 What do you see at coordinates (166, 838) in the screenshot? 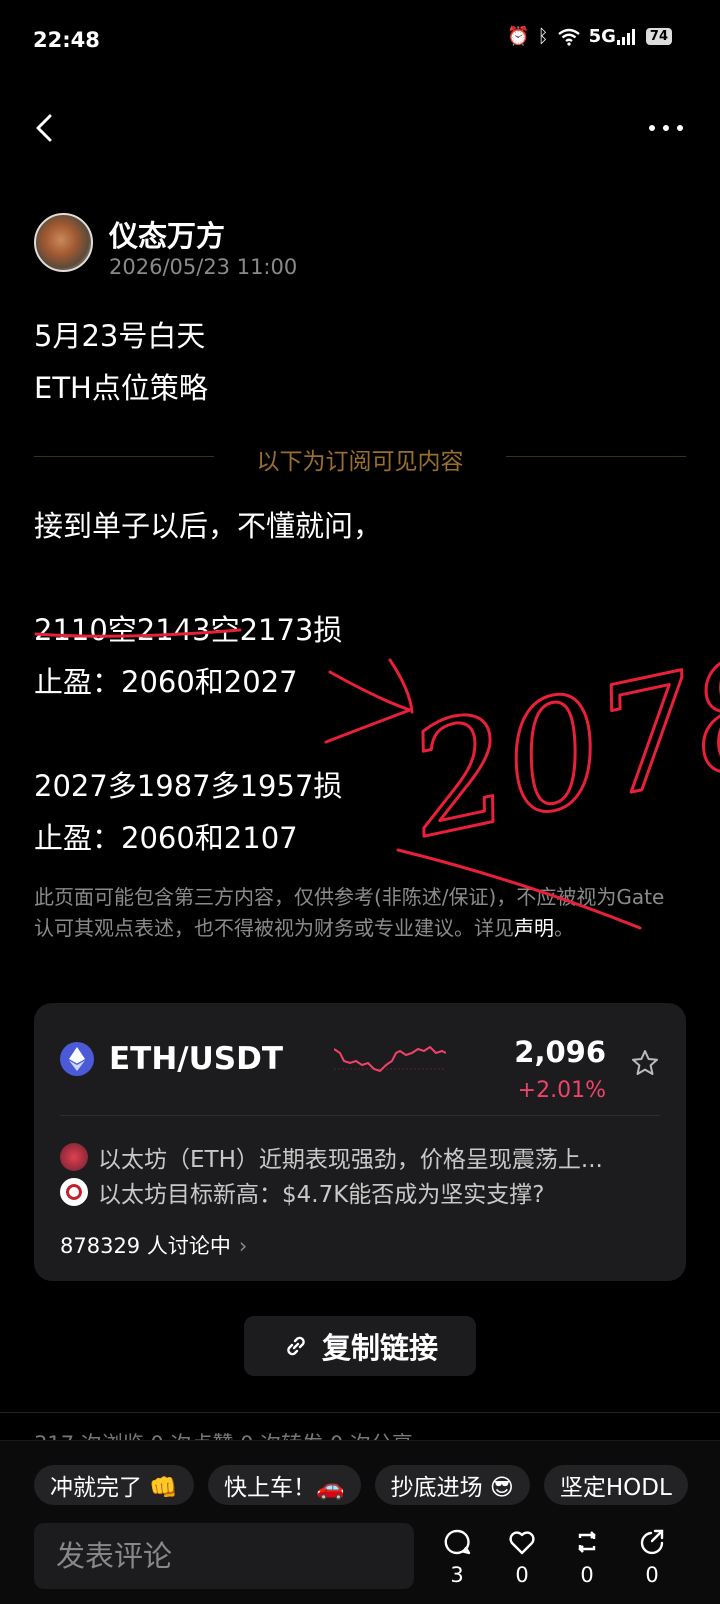
I see `body-line: 止盈：2060和2107` at bounding box center [166, 838].